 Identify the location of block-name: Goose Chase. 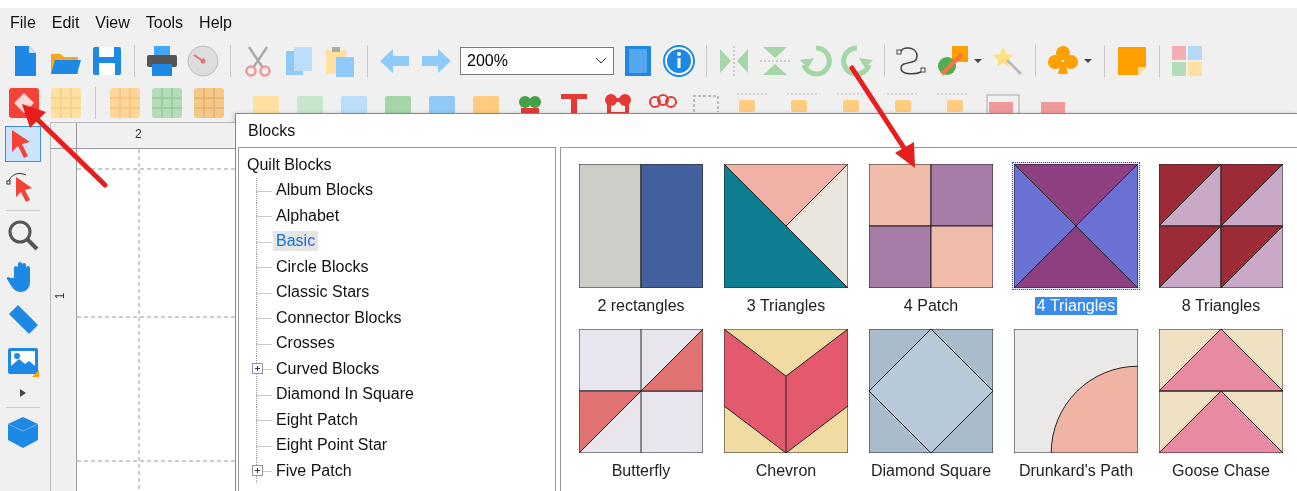
(1221, 471).